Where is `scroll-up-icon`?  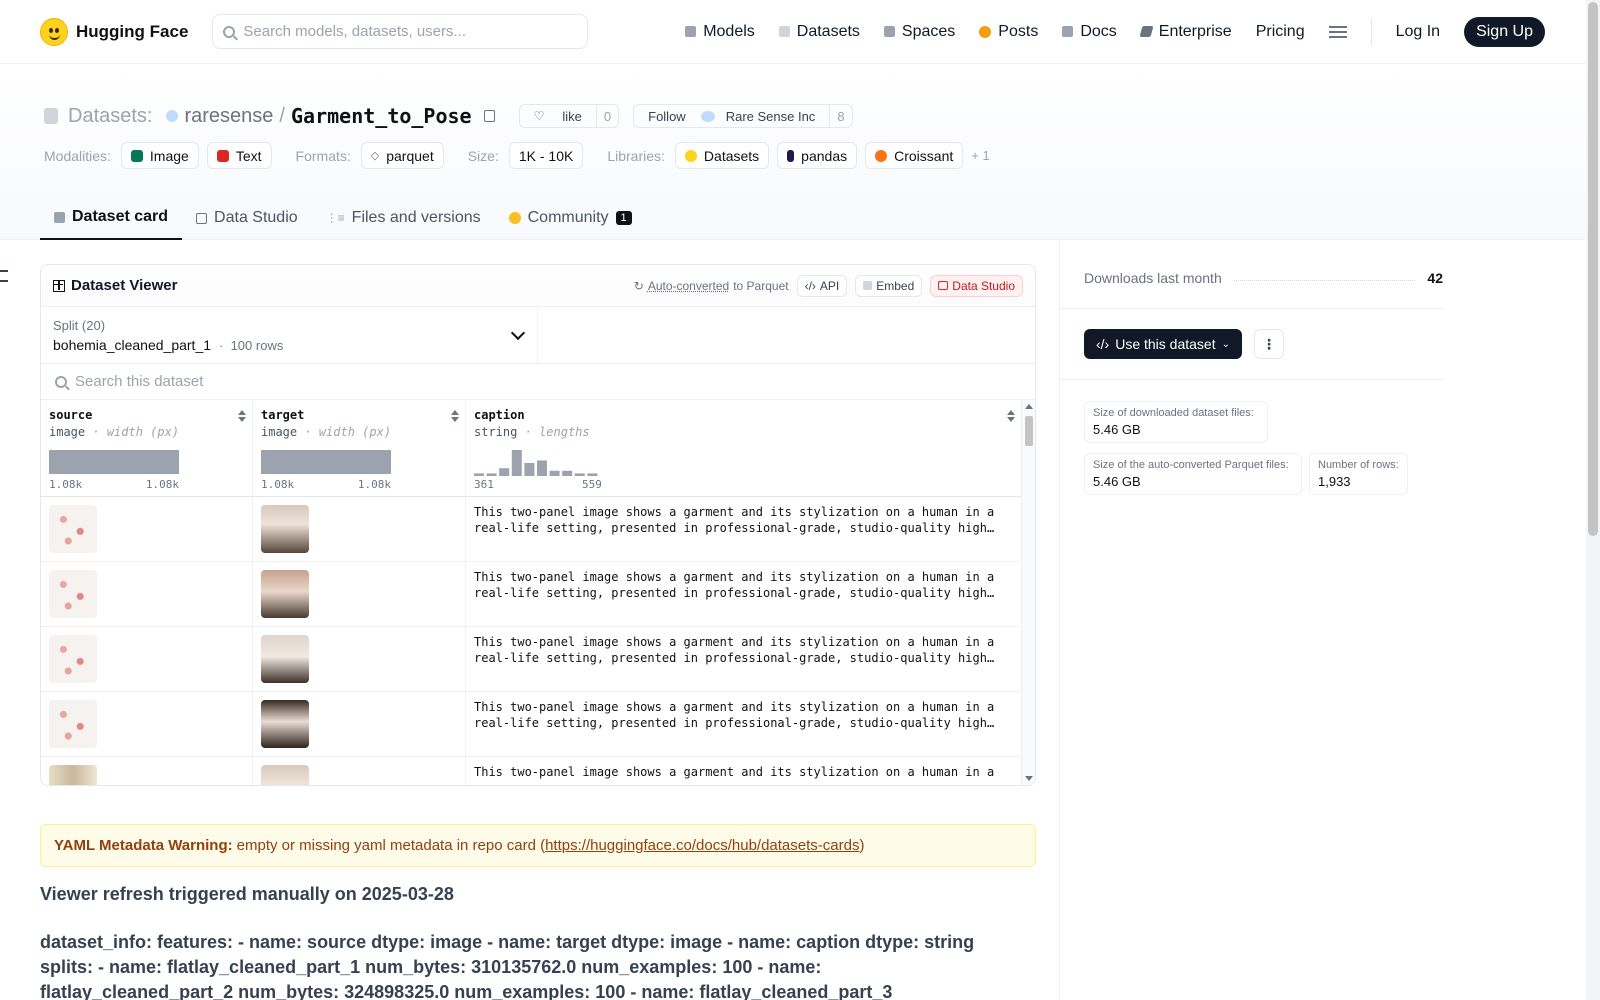
scroll-up-icon is located at coordinates (1029, 406).